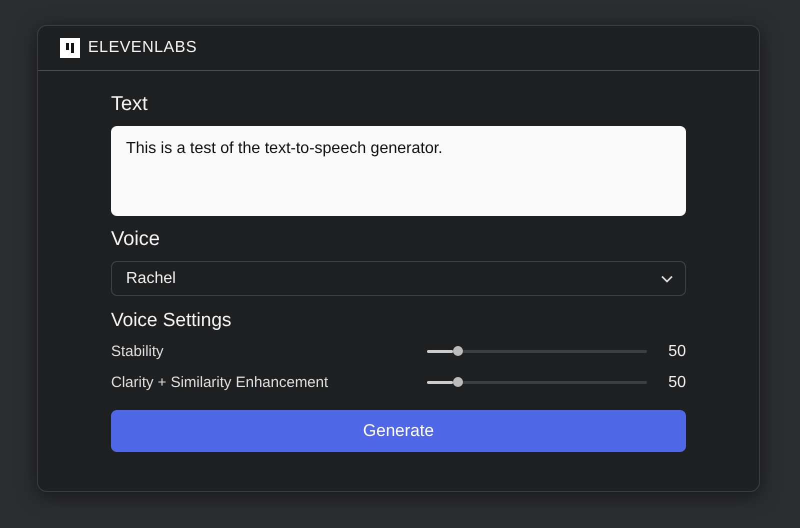 This screenshot has width=800, height=528. Describe the element at coordinates (398, 278) in the screenshot. I see `voice-dropdown: Rachel` at that location.